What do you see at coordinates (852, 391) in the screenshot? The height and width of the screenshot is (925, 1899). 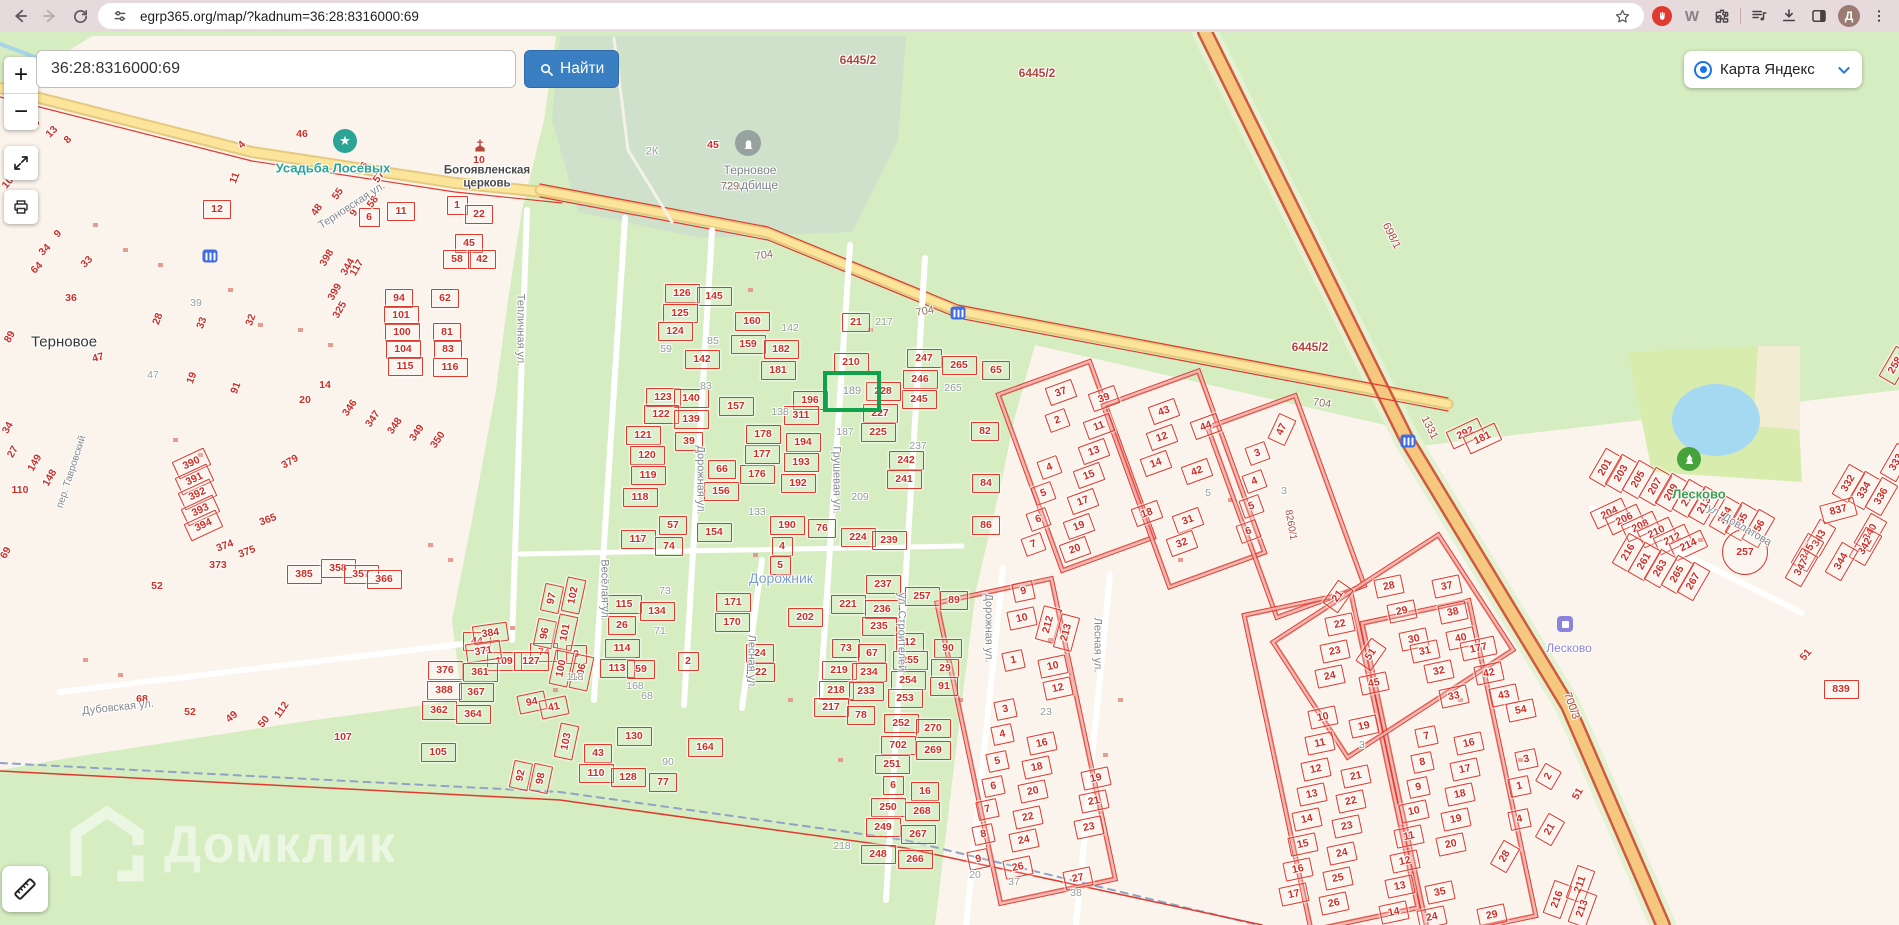 I see `highlighted-parcel: 189` at bounding box center [852, 391].